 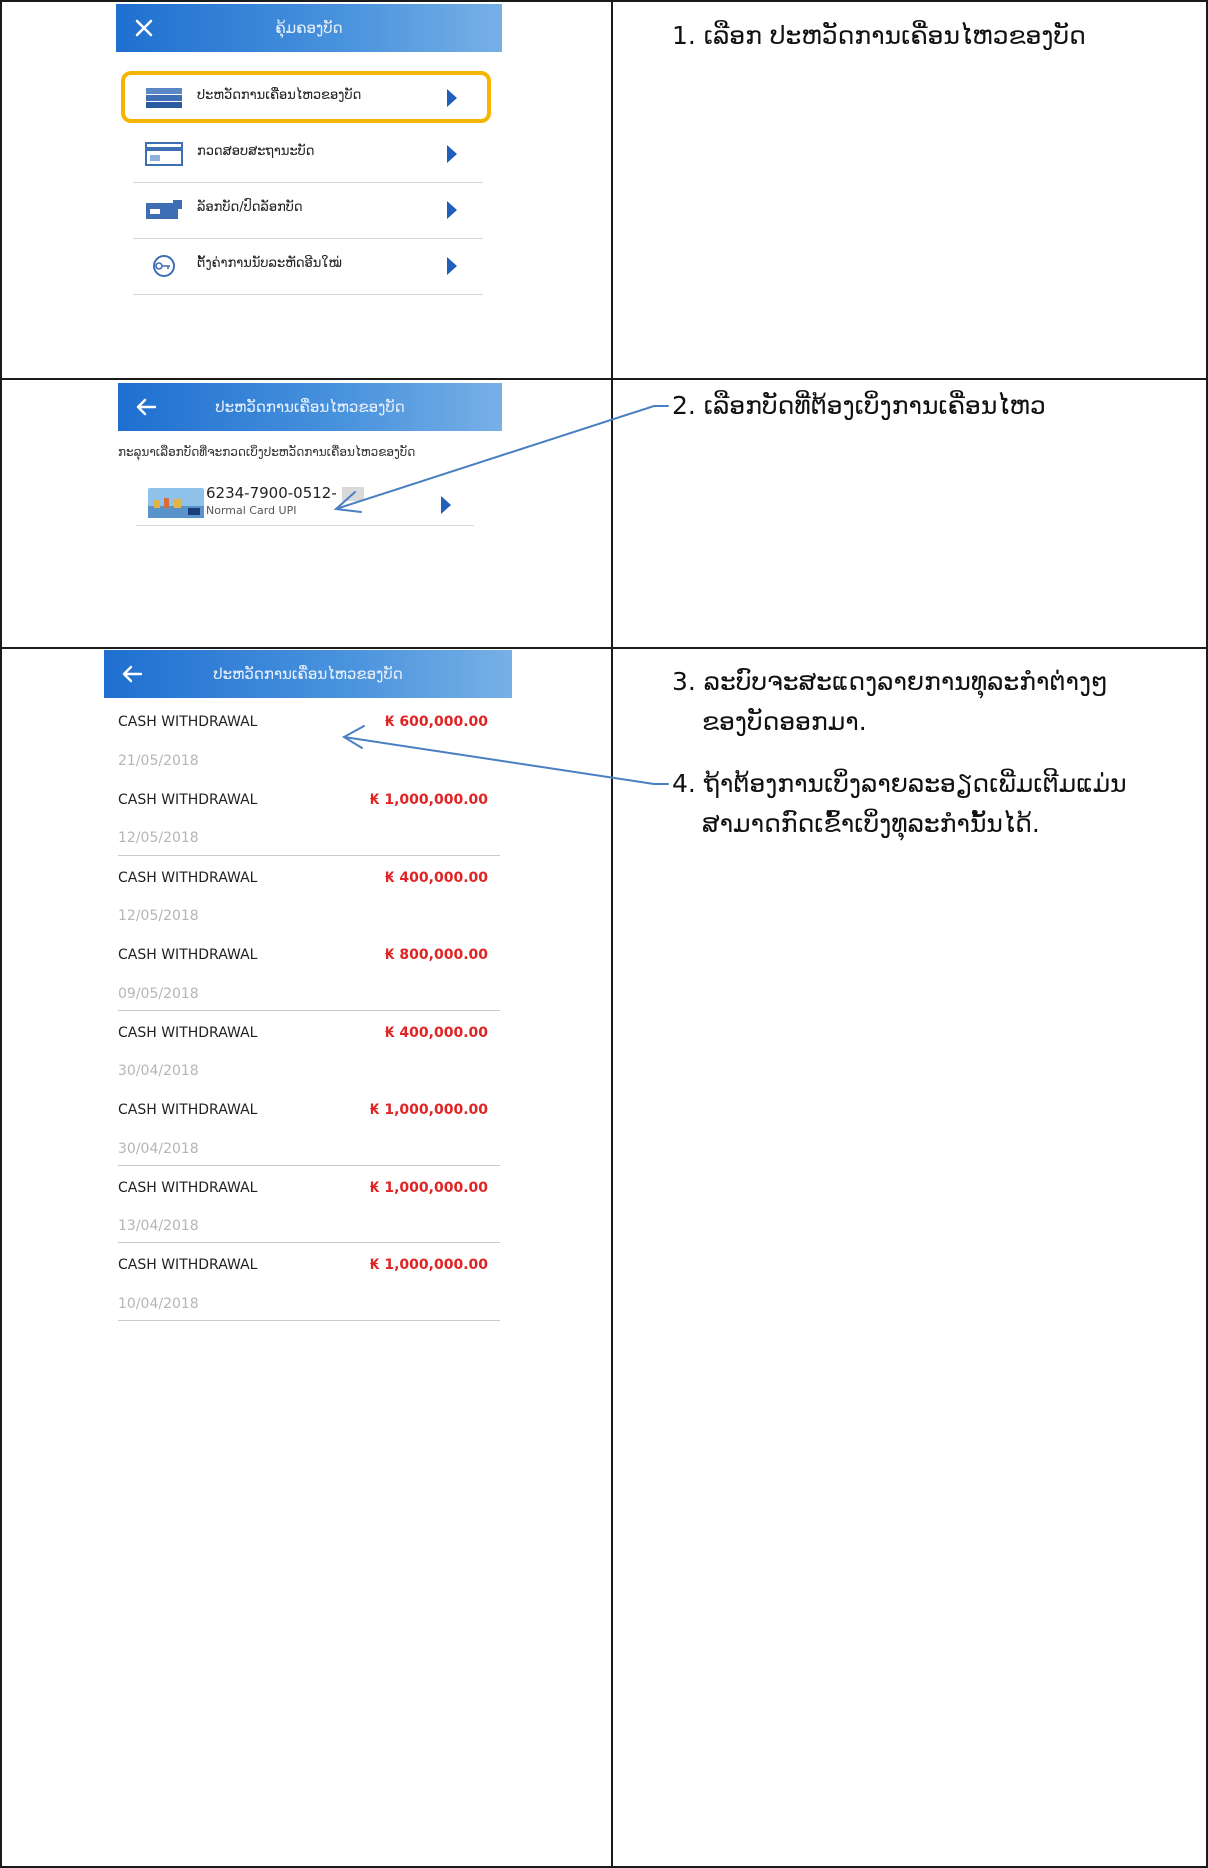 I want to click on tx-date: 10/04/2018, so click(x=158, y=1304).